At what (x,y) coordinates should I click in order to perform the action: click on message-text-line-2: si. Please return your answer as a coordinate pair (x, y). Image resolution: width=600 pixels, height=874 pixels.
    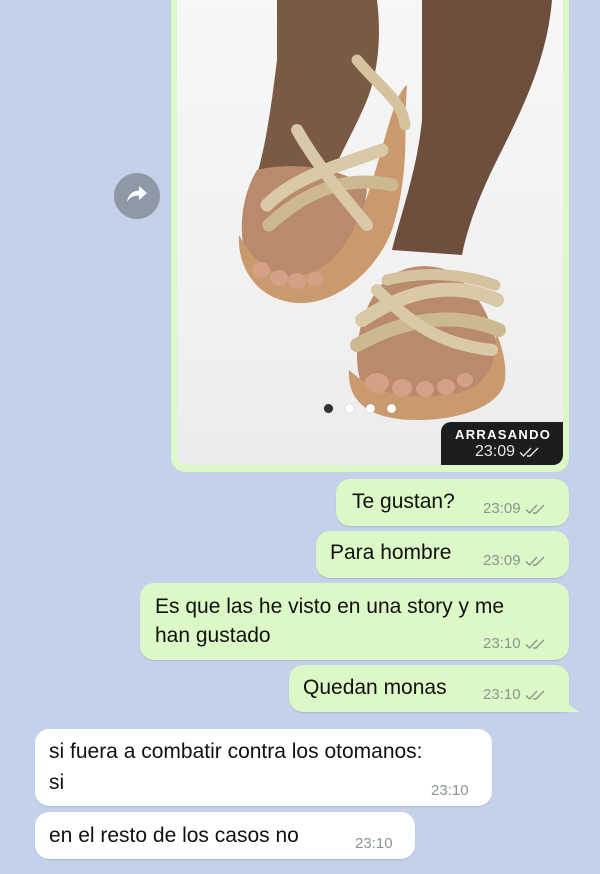
    Looking at the image, I should click on (57, 782).